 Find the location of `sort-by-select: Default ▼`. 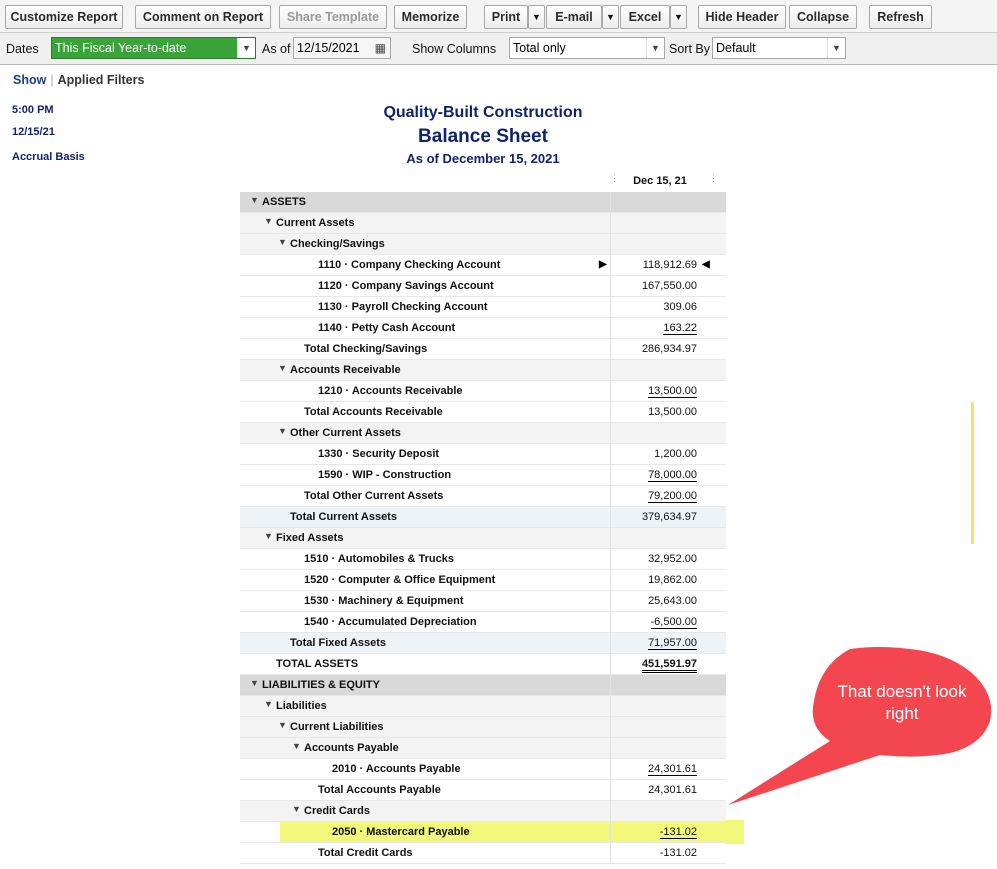

sort-by-select: Default ▼ is located at coordinates (779, 48).